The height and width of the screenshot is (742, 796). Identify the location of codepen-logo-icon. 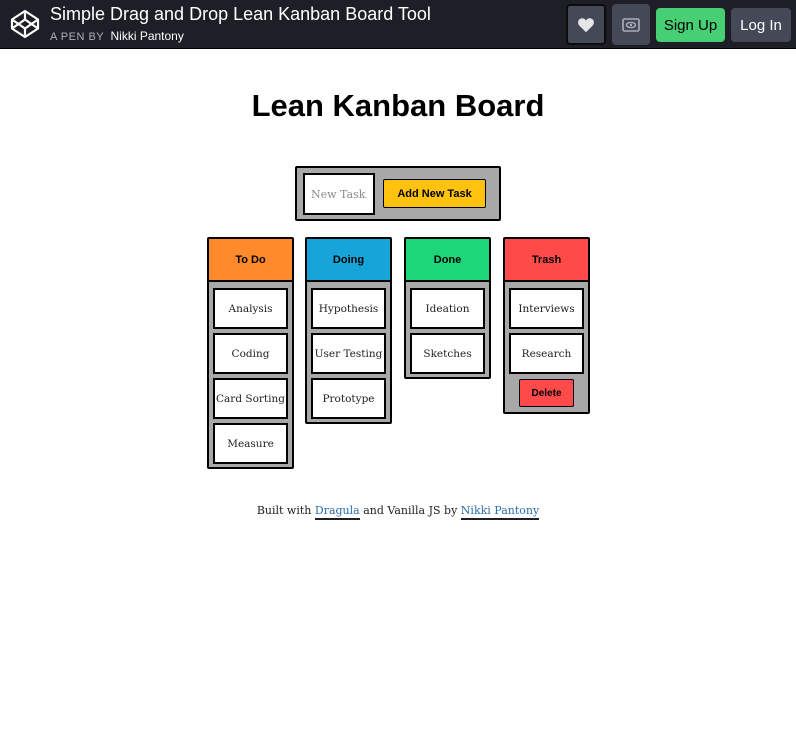
(25, 24).